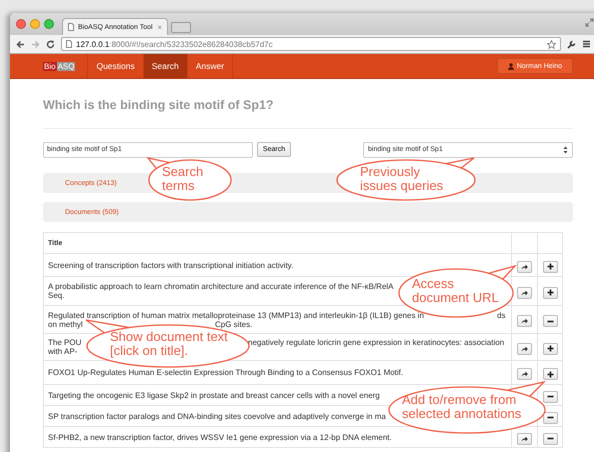 This screenshot has height=452, width=594. What do you see at coordinates (56, 295) in the screenshot?
I see `document-title-link: Seq.` at bounding box center [56, 295].